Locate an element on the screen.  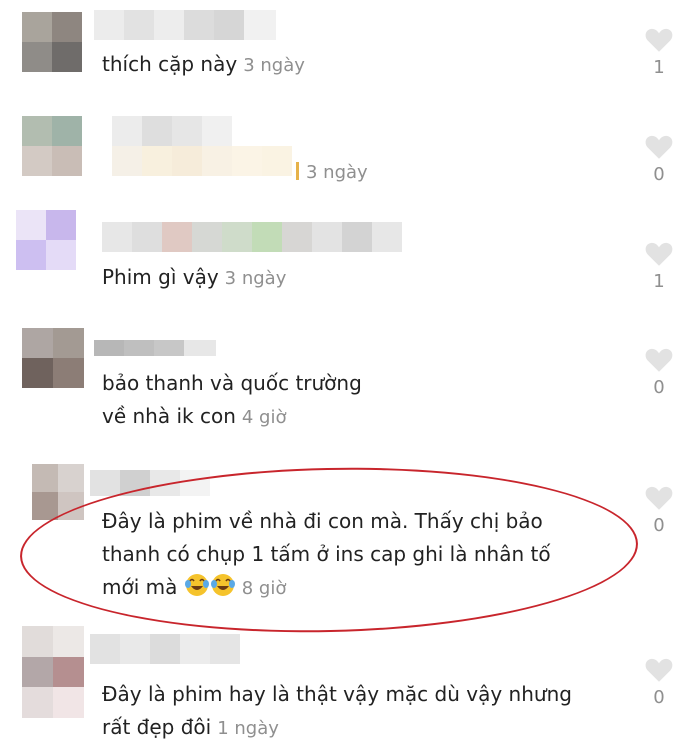
comment-text: thích cặp này 3 ngày is located at coordinates (203, 64).